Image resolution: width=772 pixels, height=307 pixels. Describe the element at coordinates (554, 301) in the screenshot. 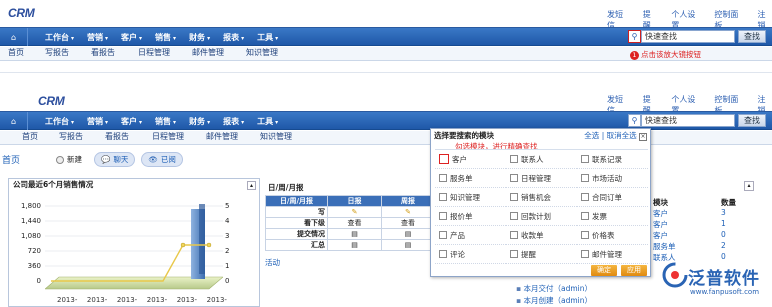

I see `list-item: ▪ 本月创建（admin）` at that location.